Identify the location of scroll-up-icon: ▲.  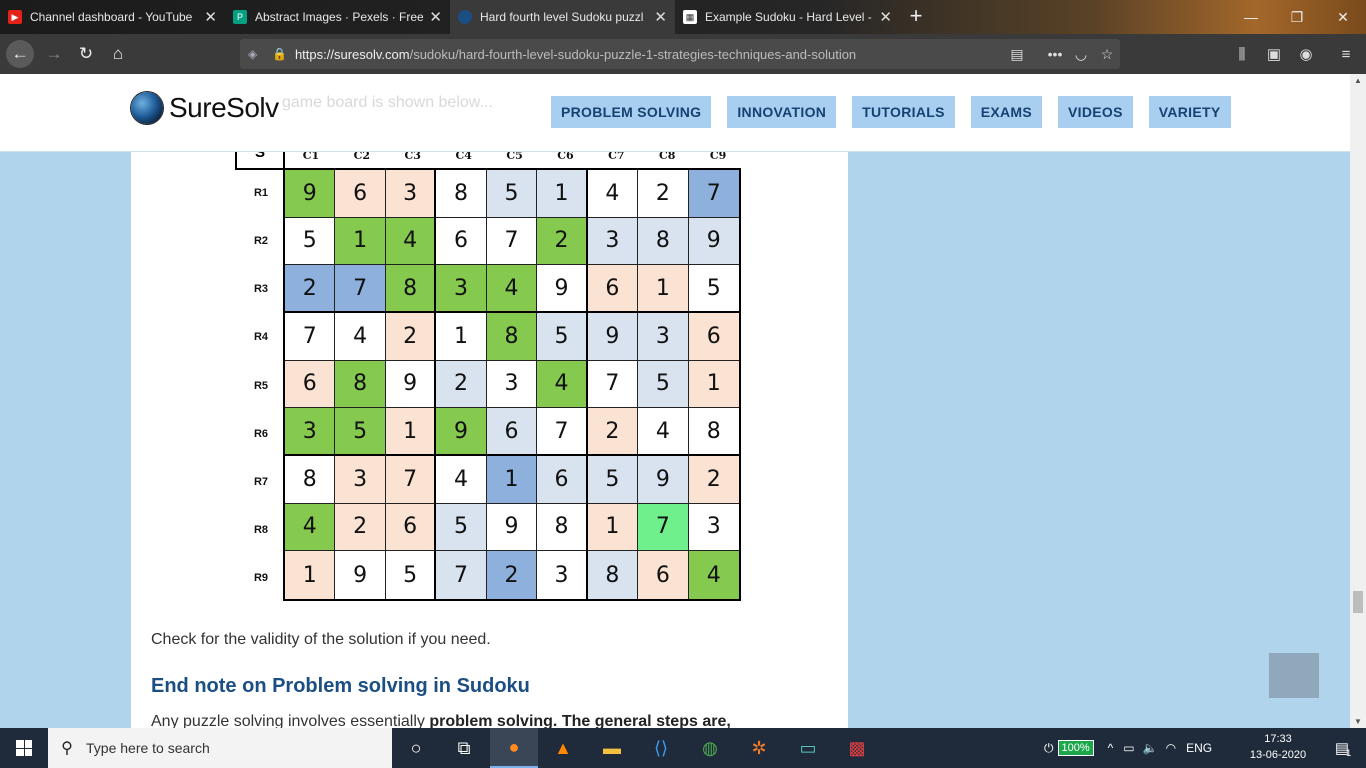
(1358, 80).